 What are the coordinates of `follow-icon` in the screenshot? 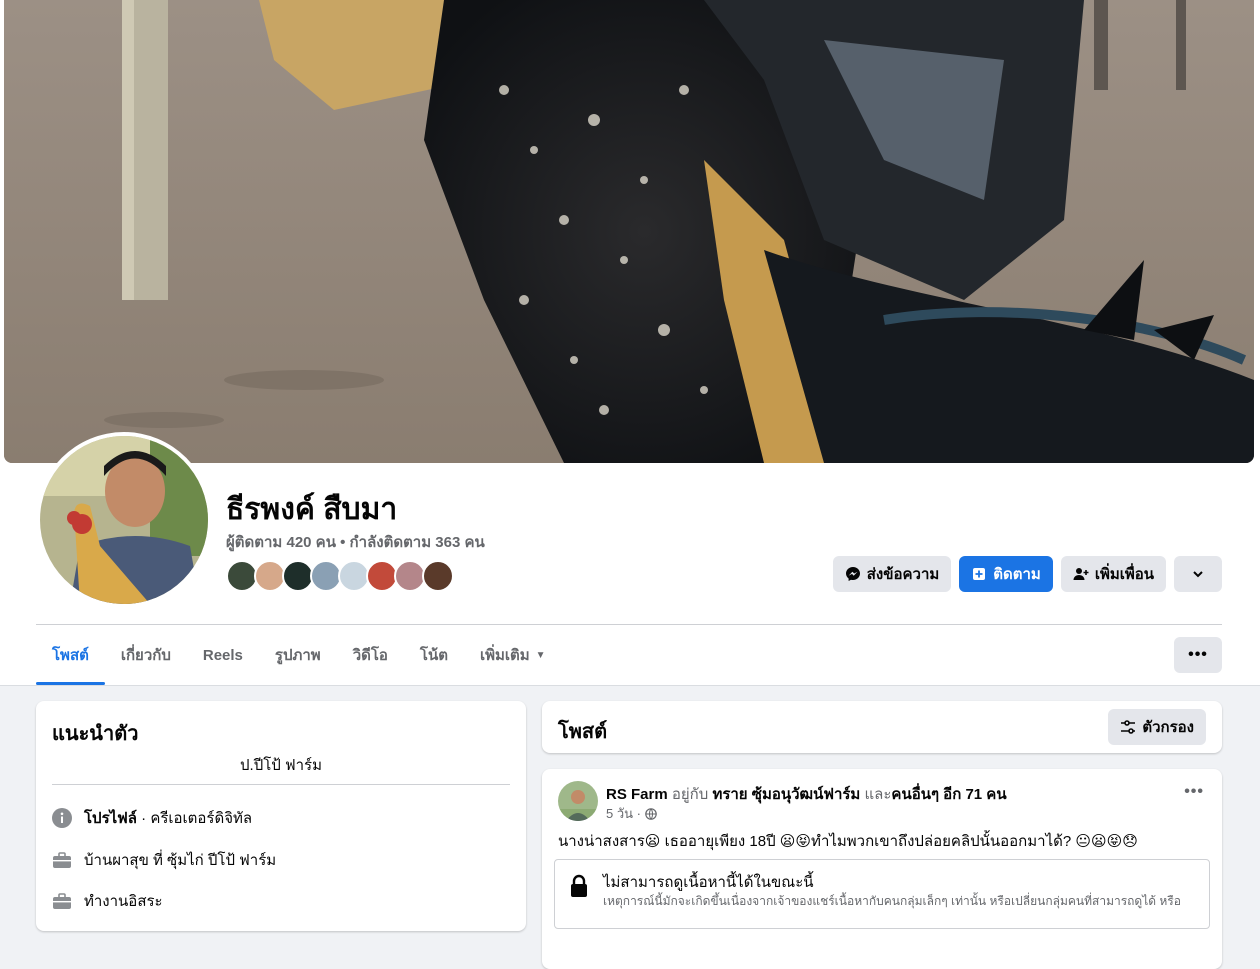 It's located at (979, 574).